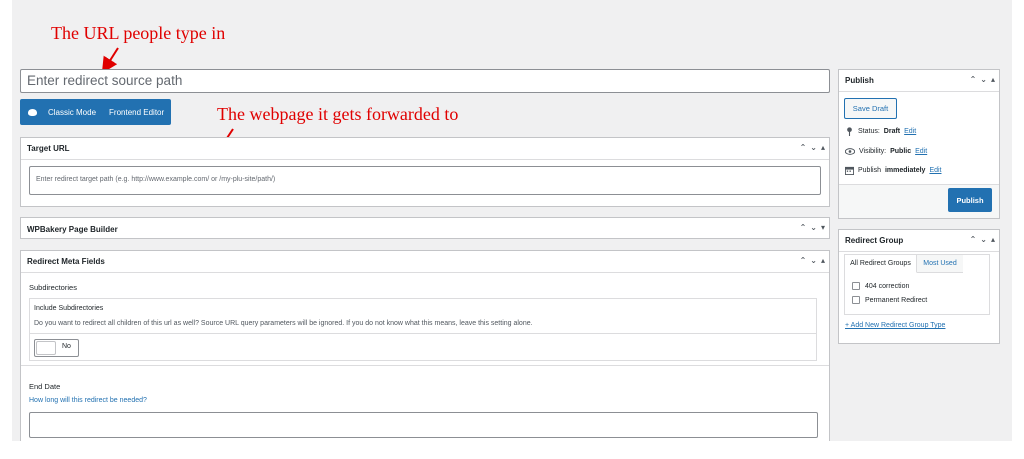 Image resolution: width=1024 pixels, height=459 pixels. What do you see at coordinates (921, 151) in the screenshot?
I see `visibility-edit-link: Edit` at bounding box center [921, 151].